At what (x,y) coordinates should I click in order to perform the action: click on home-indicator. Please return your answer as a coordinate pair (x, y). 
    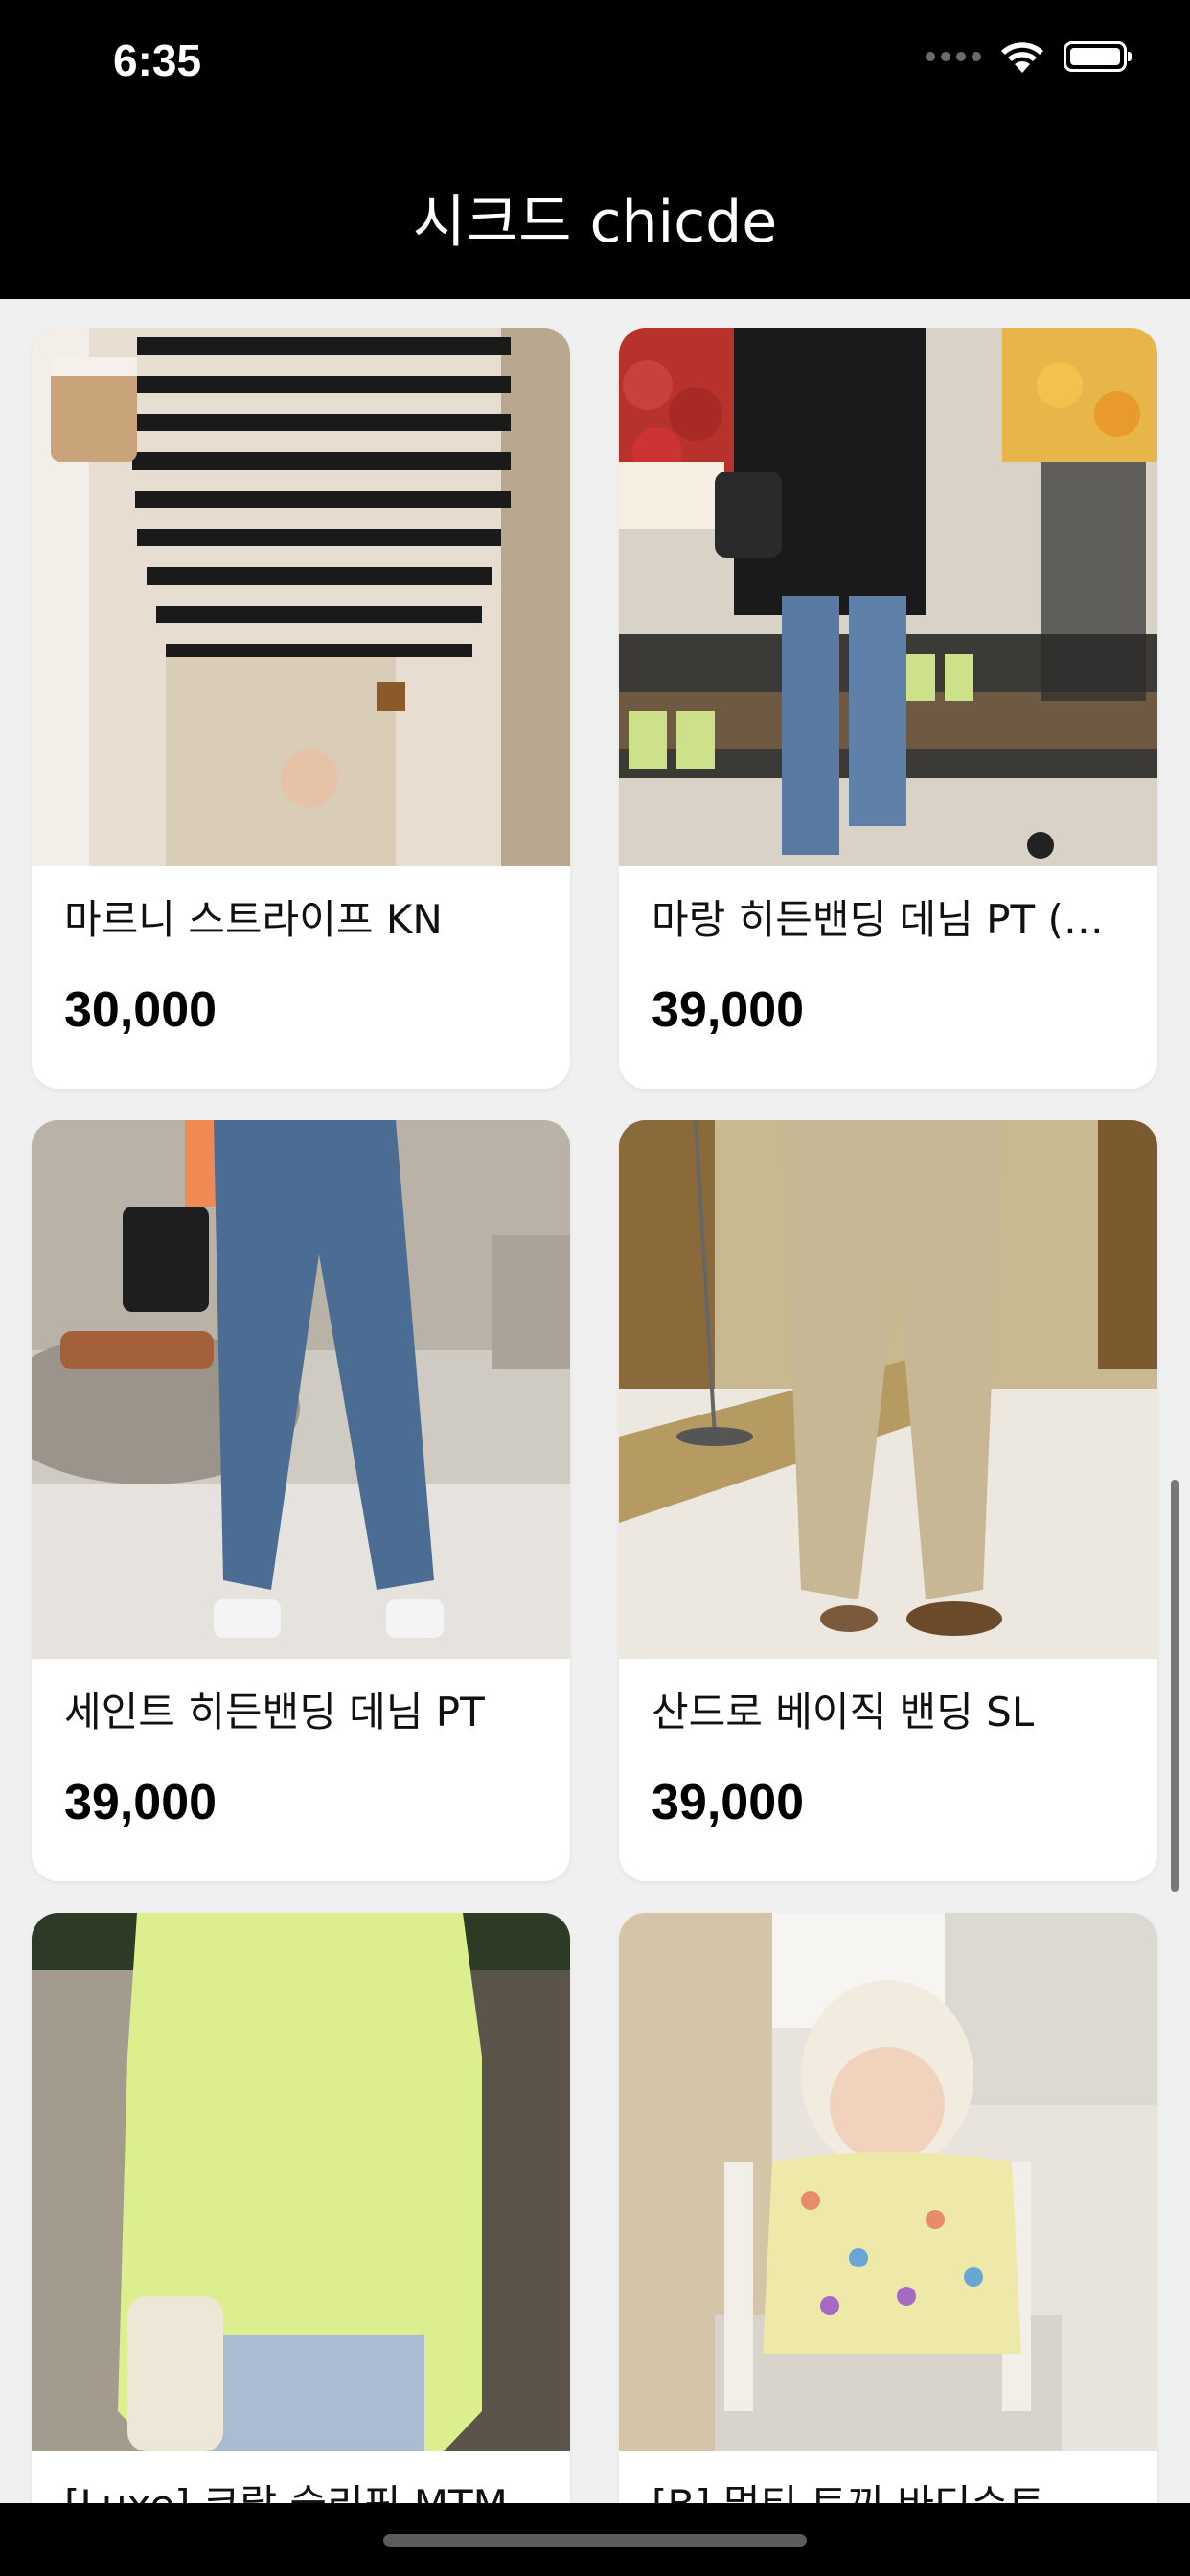
    Looking at the image, I should click on (595, 2540).